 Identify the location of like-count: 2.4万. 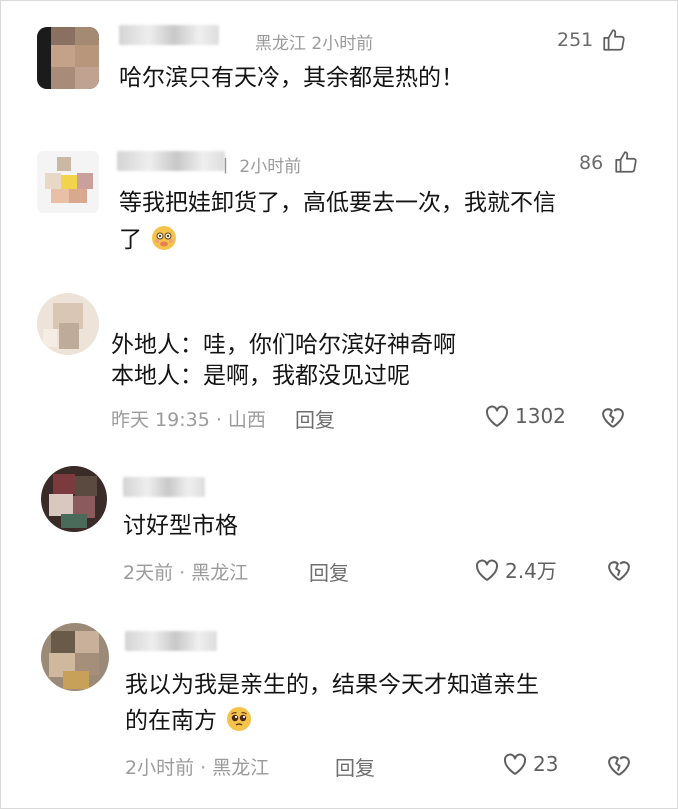
(531, 571).